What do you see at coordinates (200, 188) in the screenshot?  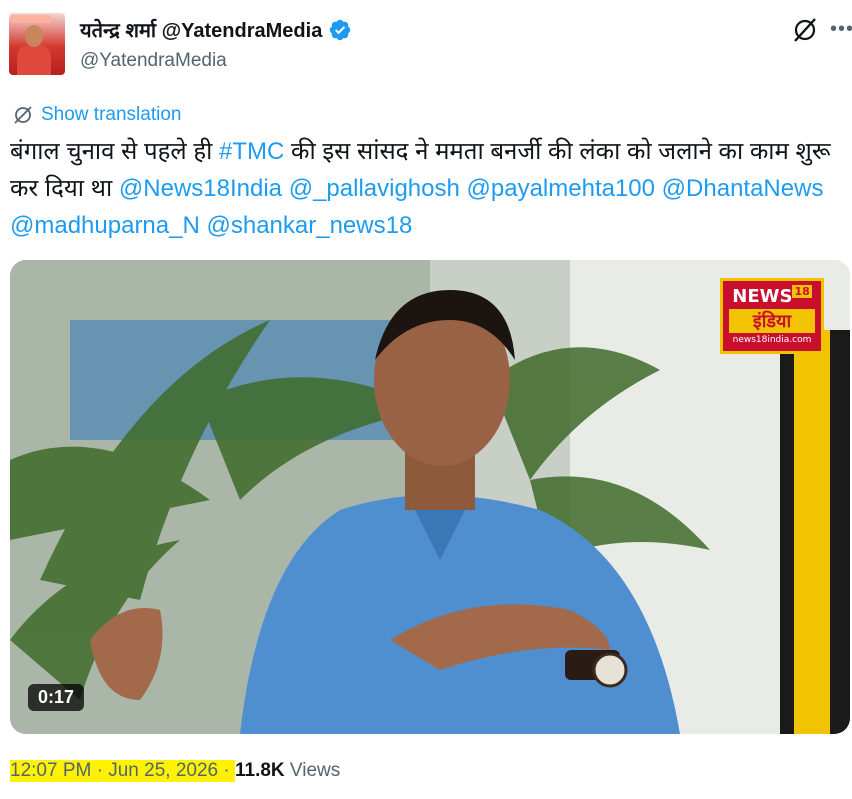 I see `mention-link: @News18India` at bounding box center [200, 188].